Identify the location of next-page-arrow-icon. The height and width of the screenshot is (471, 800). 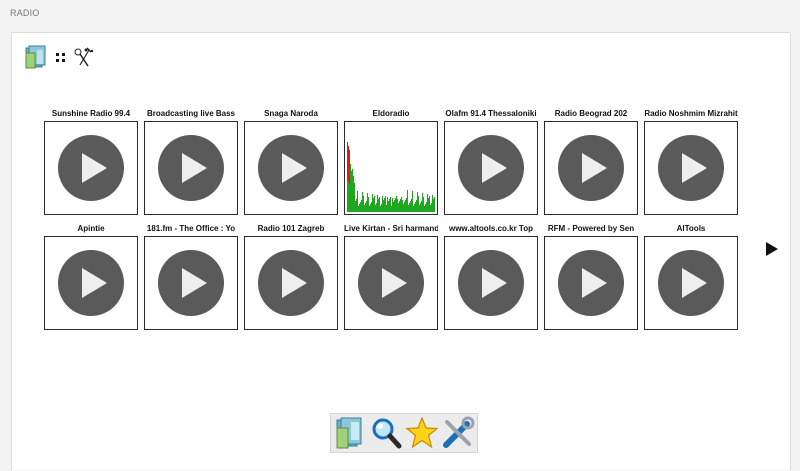
(772, 249).